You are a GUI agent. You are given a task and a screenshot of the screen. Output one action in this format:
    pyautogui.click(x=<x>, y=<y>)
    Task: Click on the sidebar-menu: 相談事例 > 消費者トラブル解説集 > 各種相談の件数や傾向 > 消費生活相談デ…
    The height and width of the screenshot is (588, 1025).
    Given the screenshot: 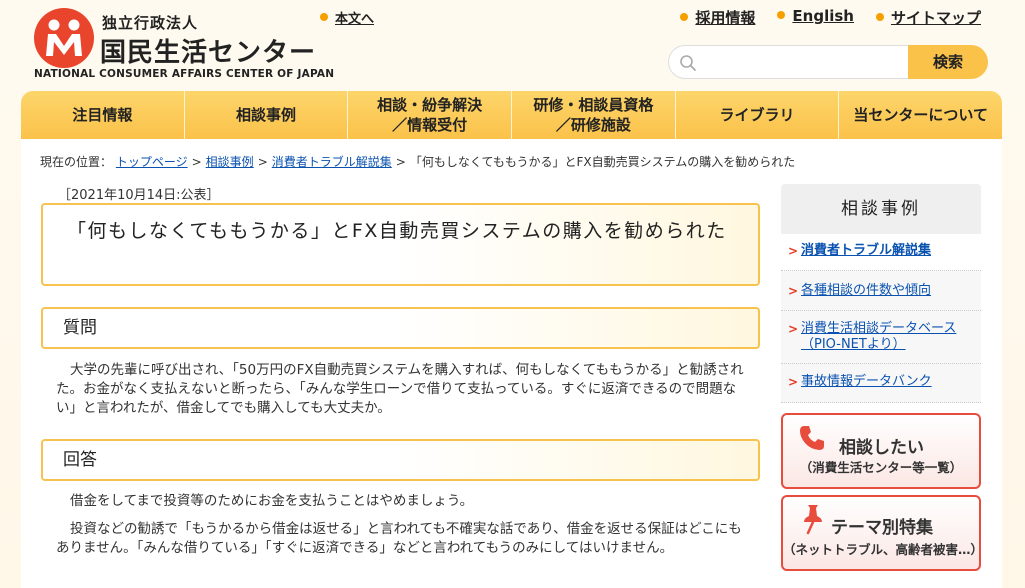 What is the action you would take?
    pyautogui.click(x=881, y=293)
    